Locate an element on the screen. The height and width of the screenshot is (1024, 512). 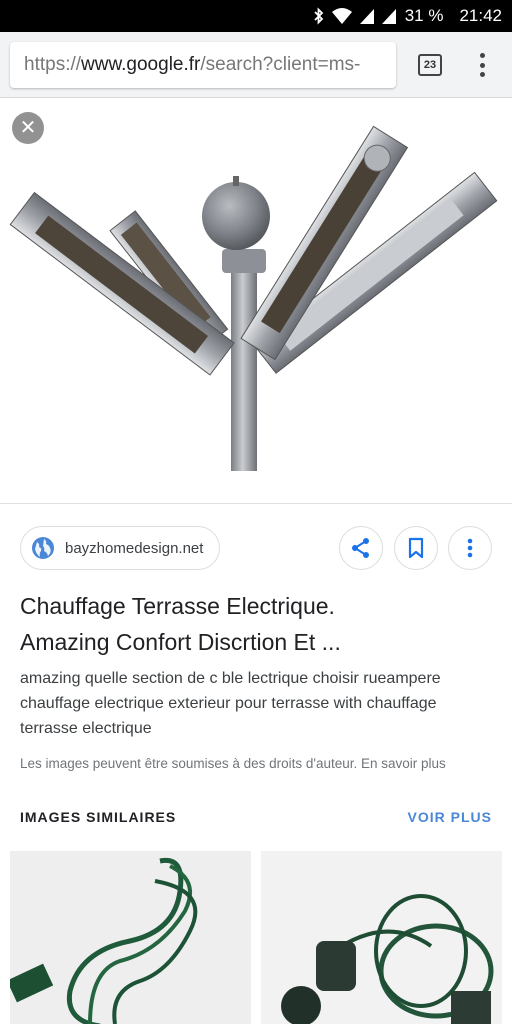
signal-icon is located at coordinates (367, 16).